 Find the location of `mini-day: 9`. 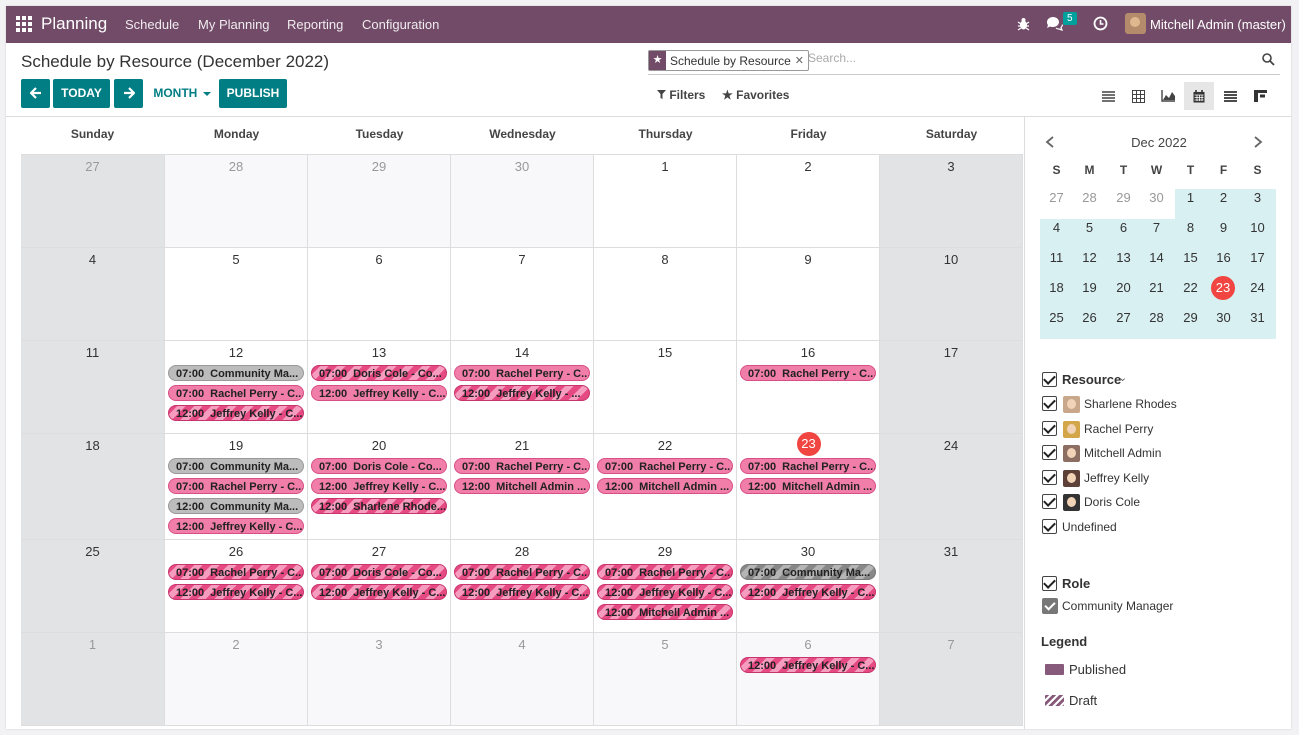

mini-day: 9 is located at coordinates (1223, 228).